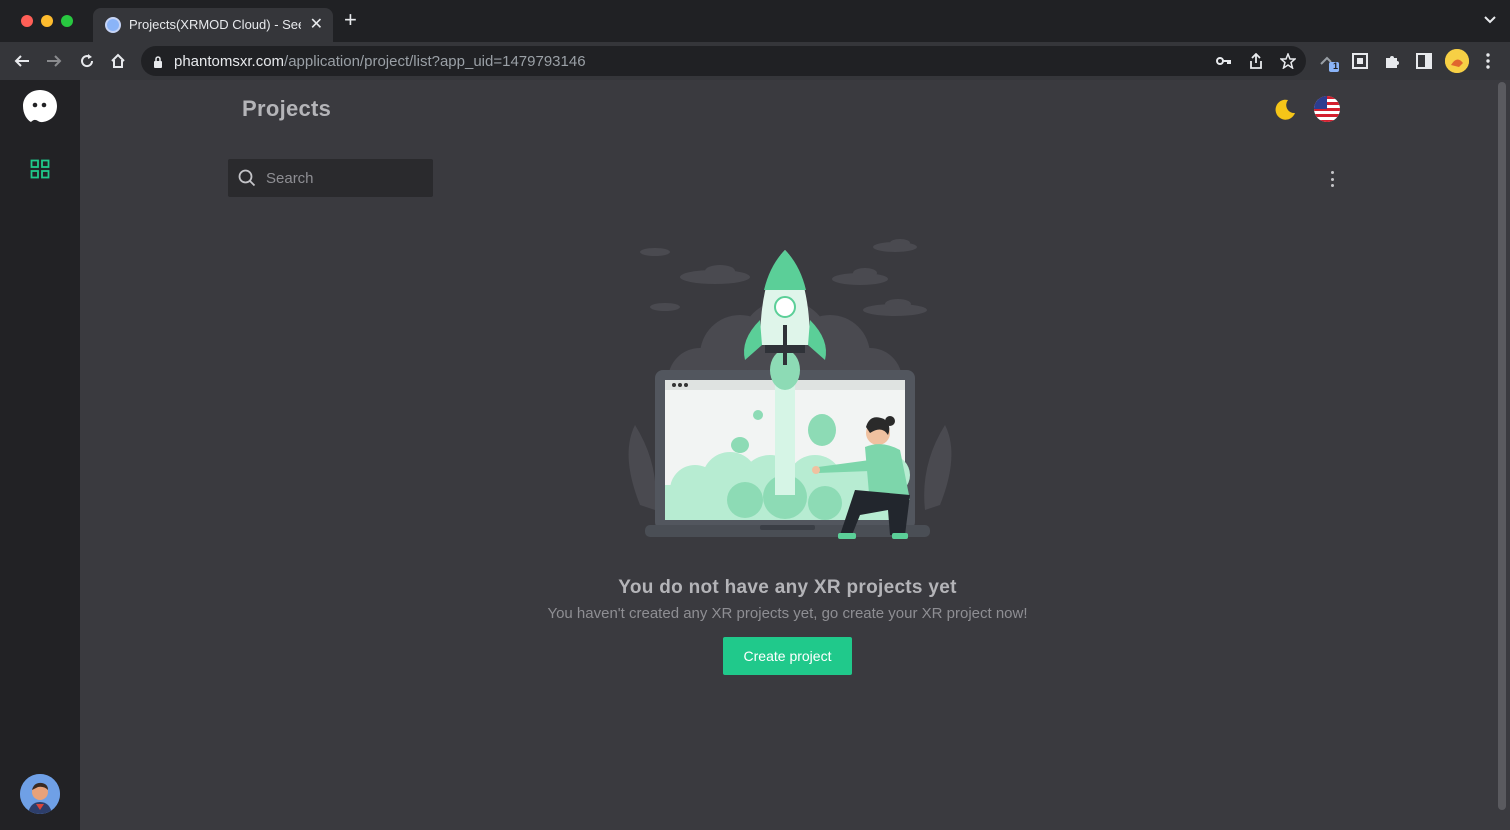  Describe the element at coordinates (54, 61) in the screenshot. I see `forward-arrow-icon` at that location.